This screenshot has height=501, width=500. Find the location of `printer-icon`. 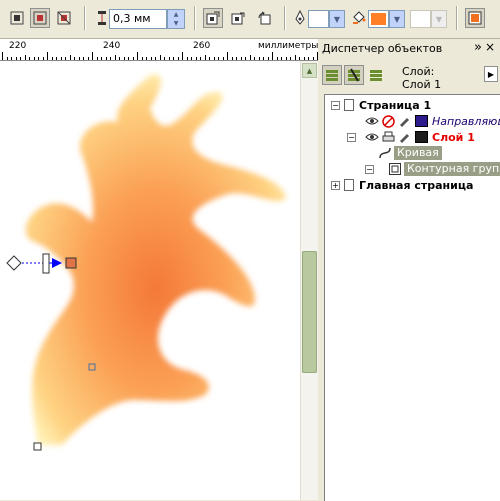

printer-icon is located at coordinates (388, 137).